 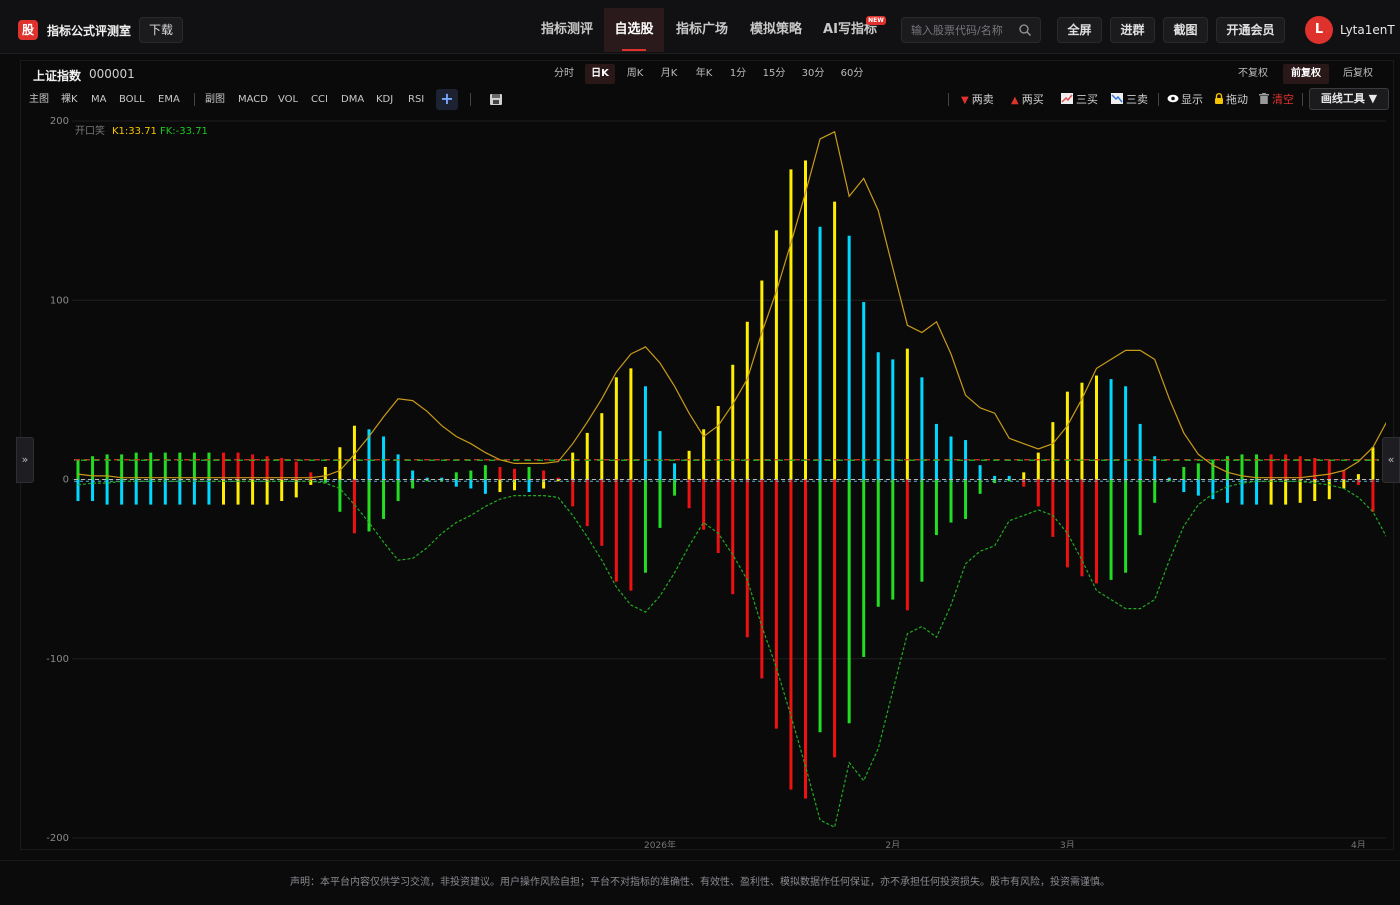 What do you see at coordinates (876, 20) in the screenshot?
I see `new-badge: NEW` at bounding box center [876, 20].